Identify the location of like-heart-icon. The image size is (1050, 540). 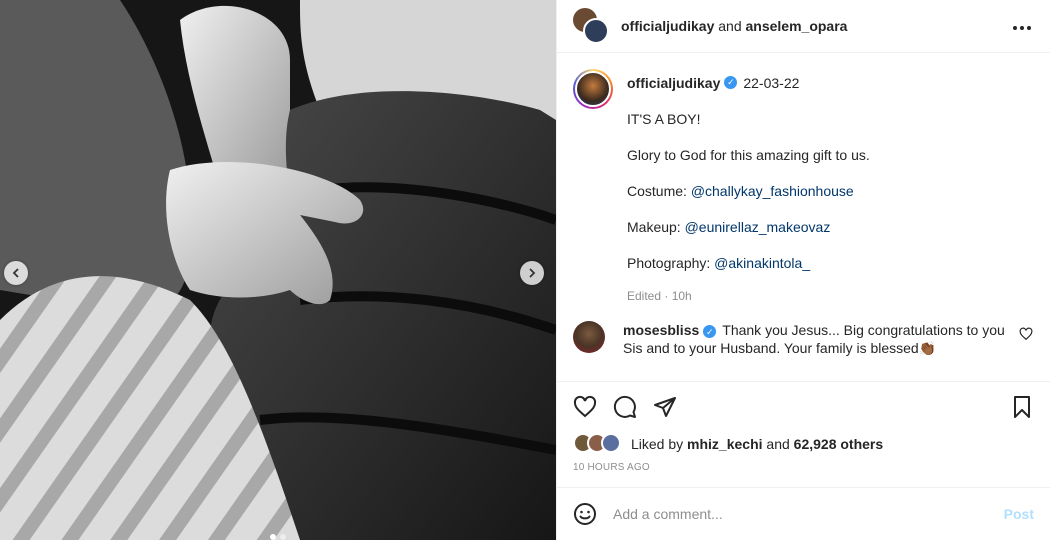
(585, 407).